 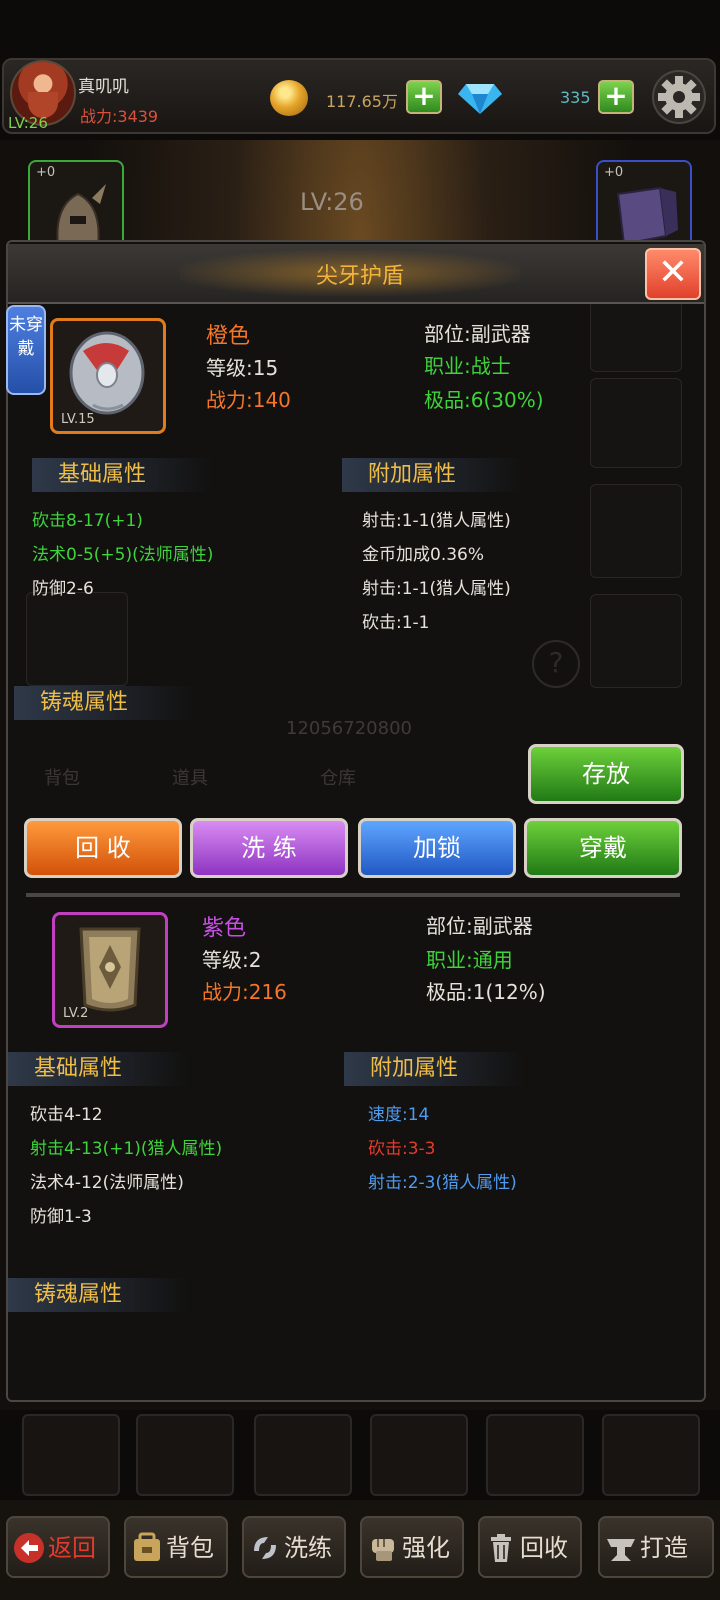 What do you see at coordinates (434, 1069) in the screenshot?
I see `item2-extra-header: 附加属性` at bounding box center [434, 1069].